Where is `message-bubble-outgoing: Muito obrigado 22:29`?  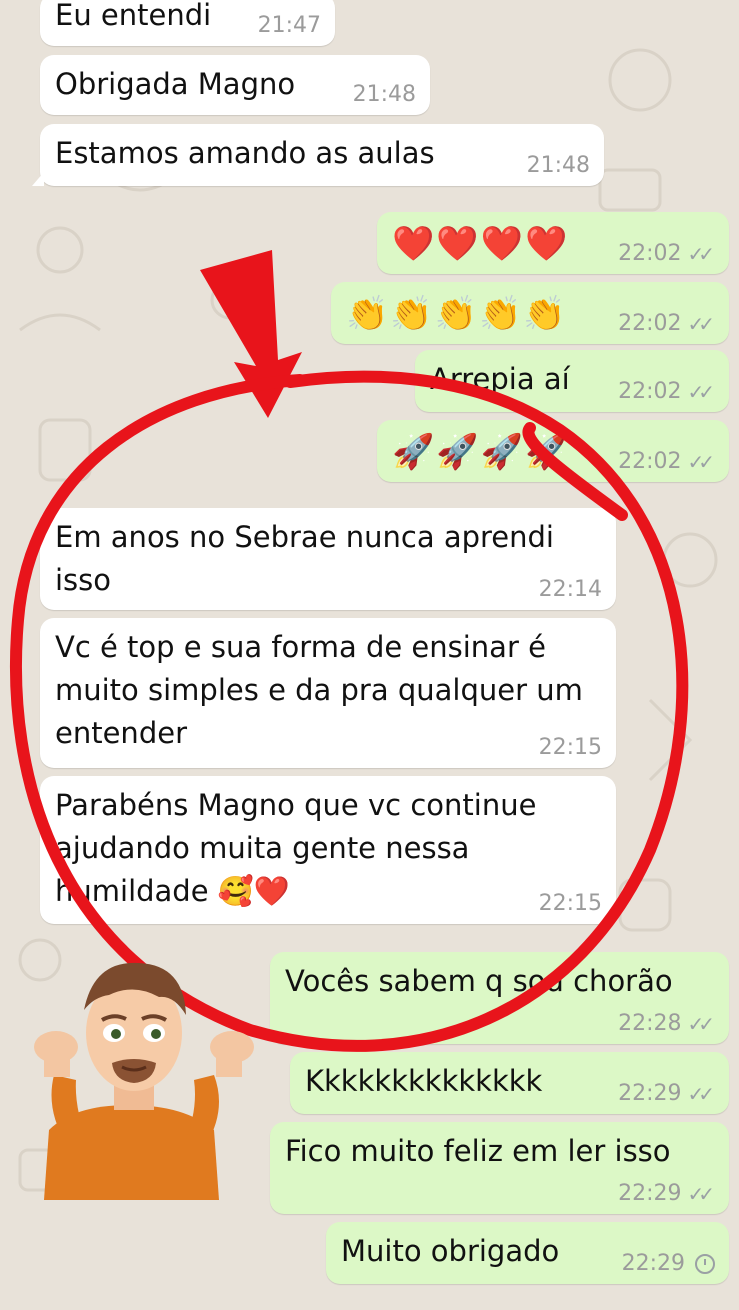
message-bubble-outgoing: Muito obrigado 22:29 is located at coordinates (527, 1253).